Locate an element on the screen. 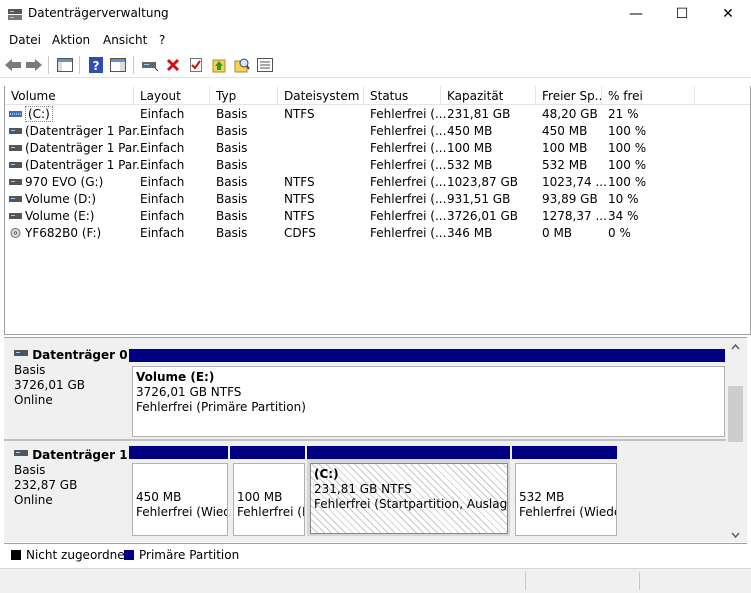 Image resolution: width=751 pixels, height=593 pixels. cell-capacity: 1023,87 GB is located at coordinates (482, 182).